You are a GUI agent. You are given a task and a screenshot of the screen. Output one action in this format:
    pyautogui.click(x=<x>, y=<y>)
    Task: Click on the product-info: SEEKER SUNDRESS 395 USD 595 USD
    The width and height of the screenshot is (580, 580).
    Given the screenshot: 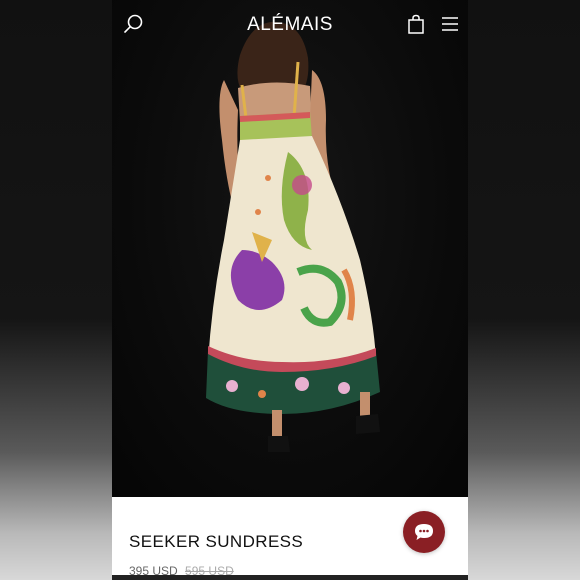 What is the action you would take?
    pyautogui.click(x=290, y=538)
    